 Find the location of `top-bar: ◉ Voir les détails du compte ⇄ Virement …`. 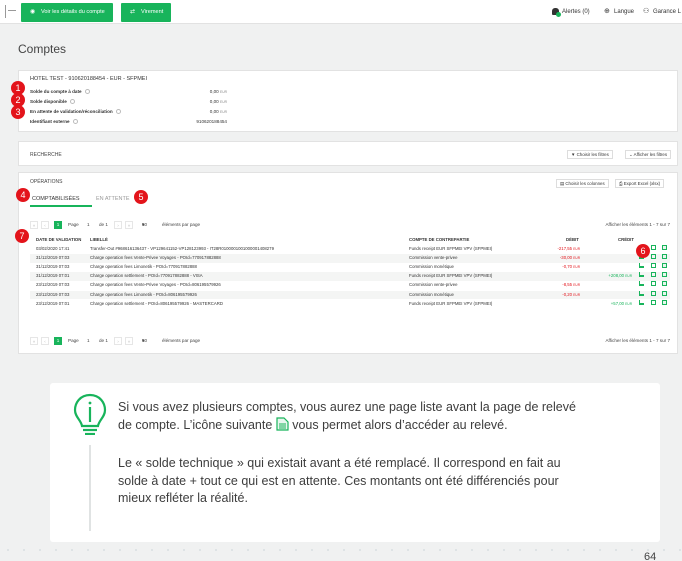

top-bar: ◉ Voir les détails du compte ⇄ Virement … is located at coordinates (341, 12).